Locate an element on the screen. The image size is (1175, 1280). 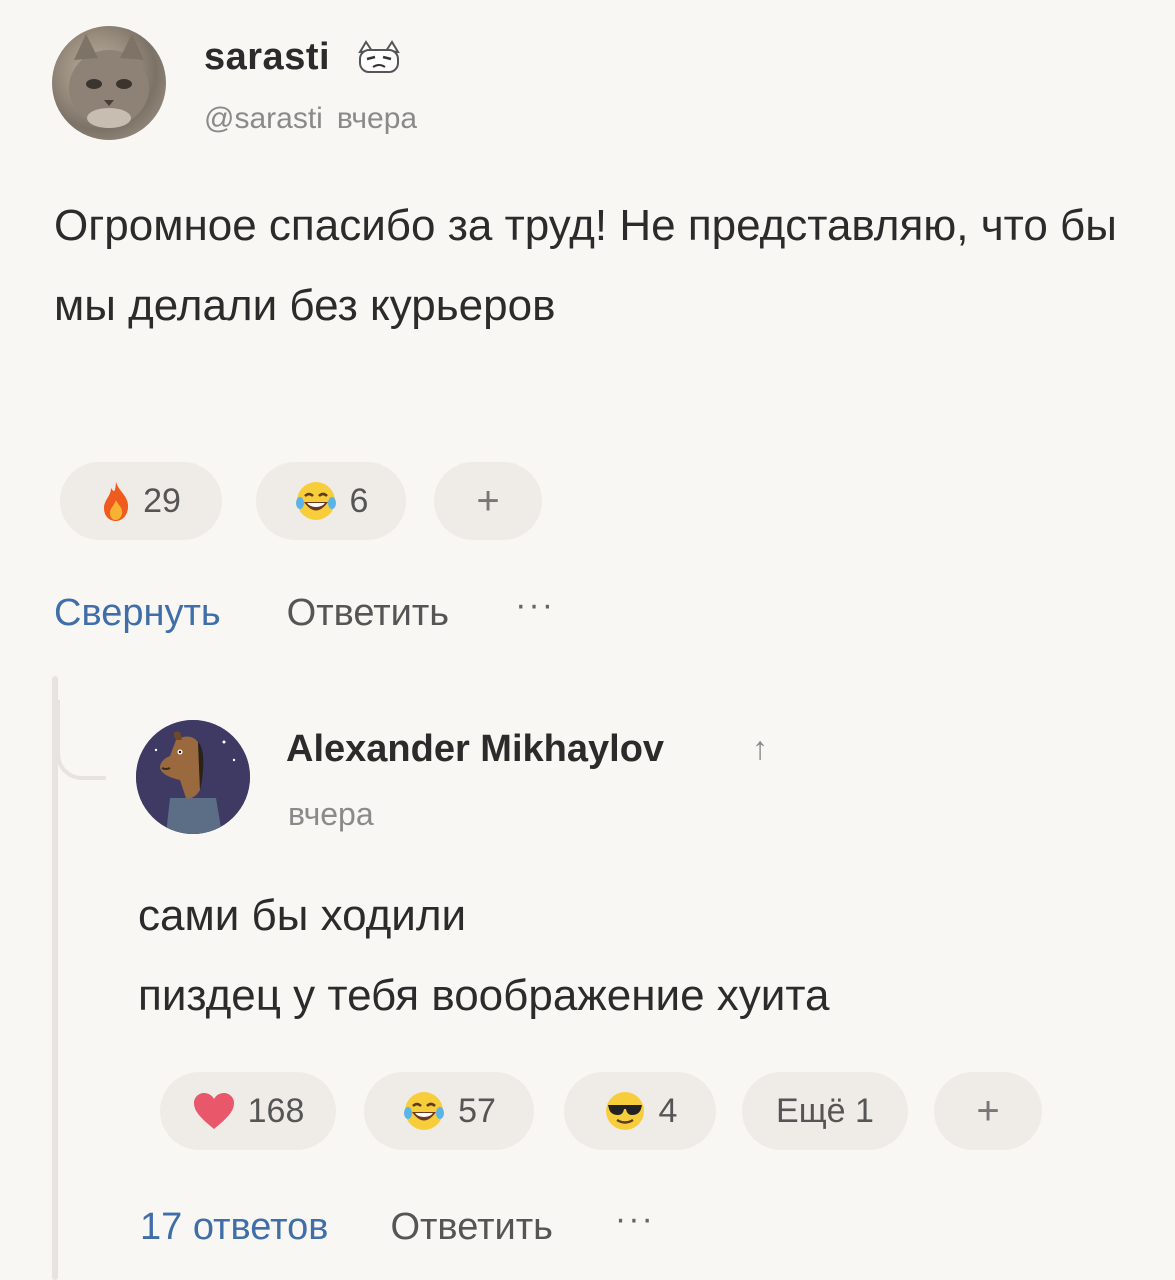
reaction-count: 6 is located at coordinates (359, 500).